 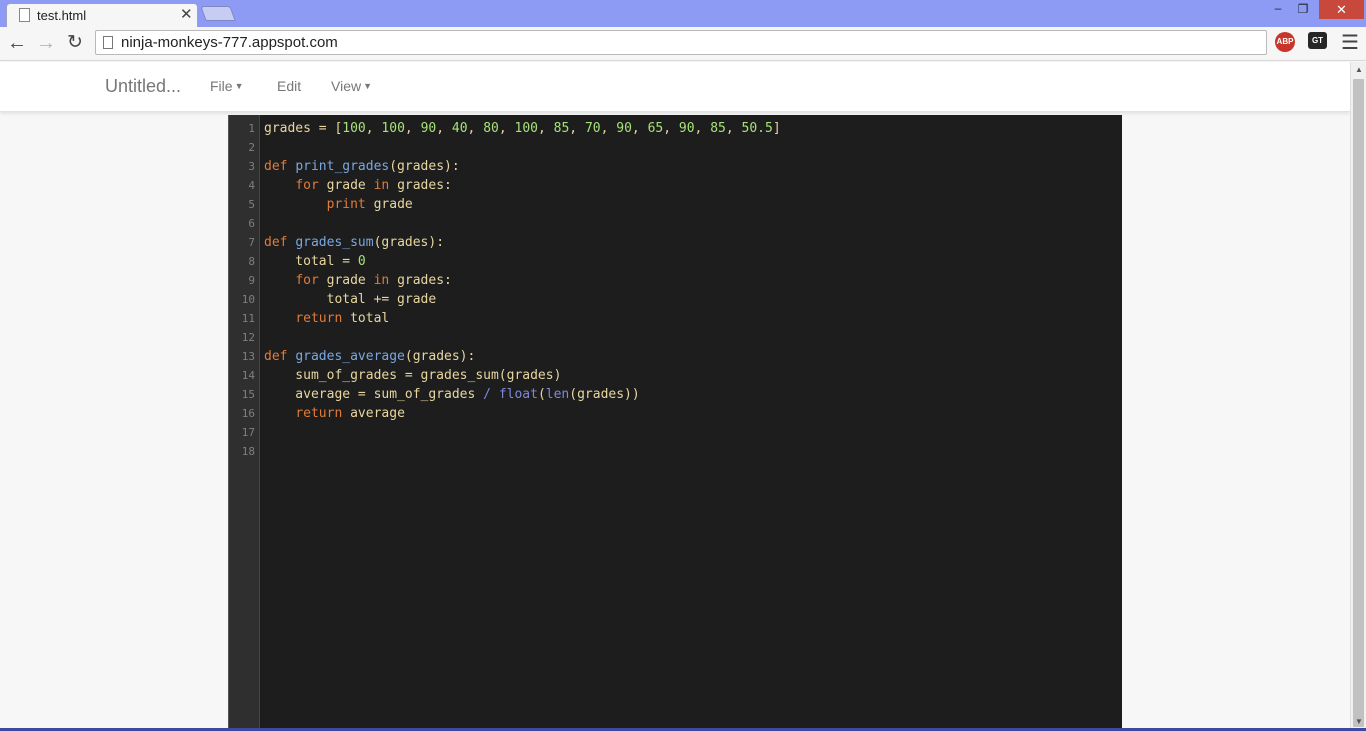 What do you see at coordinates (592, 128) in the screenshot?
I see `code-token: 70` at bounding box center [592, 128].